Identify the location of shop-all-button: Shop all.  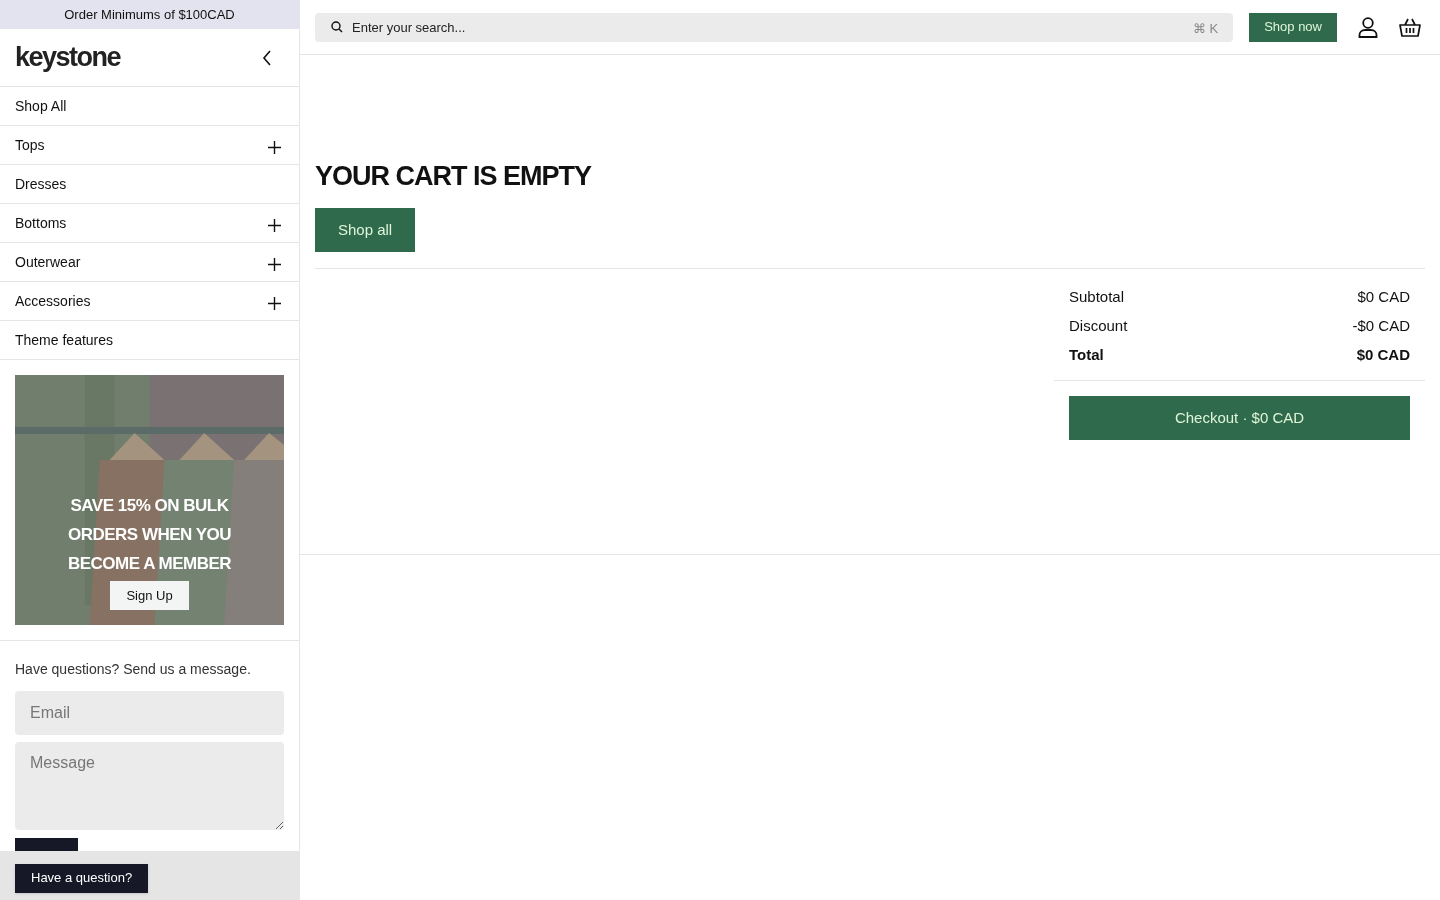
(365, 230).